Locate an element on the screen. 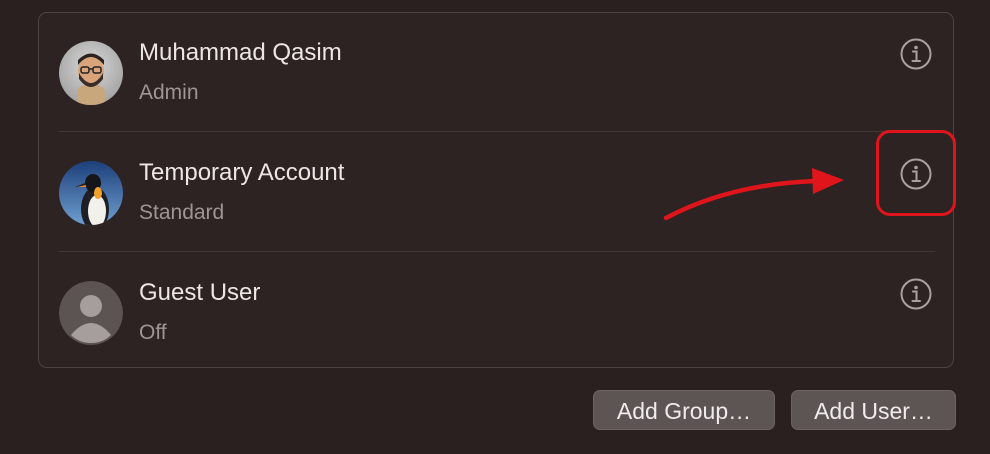  annotation-highlight-box is located at coordinates (916, 173).